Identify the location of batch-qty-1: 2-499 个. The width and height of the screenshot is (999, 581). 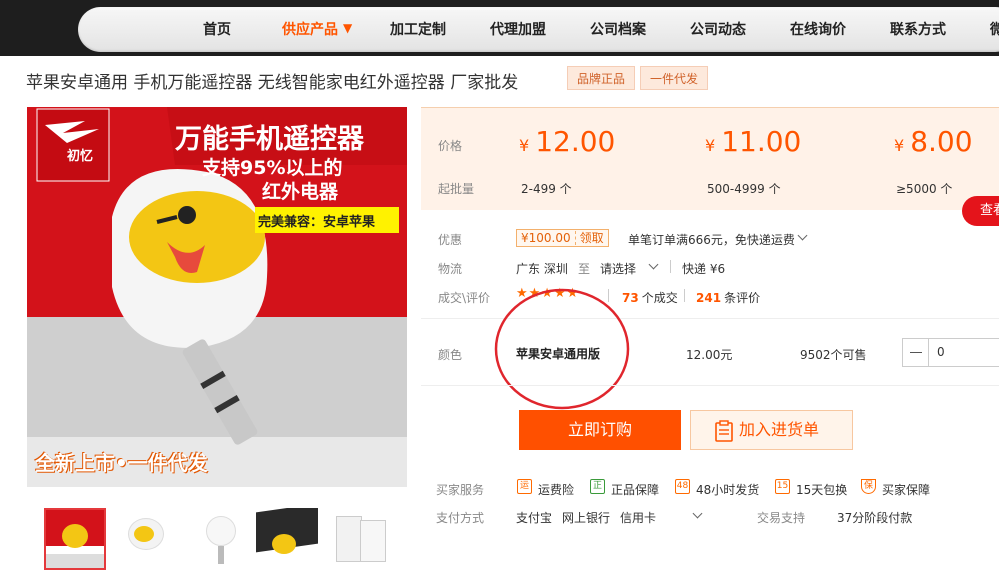
(546, 189).